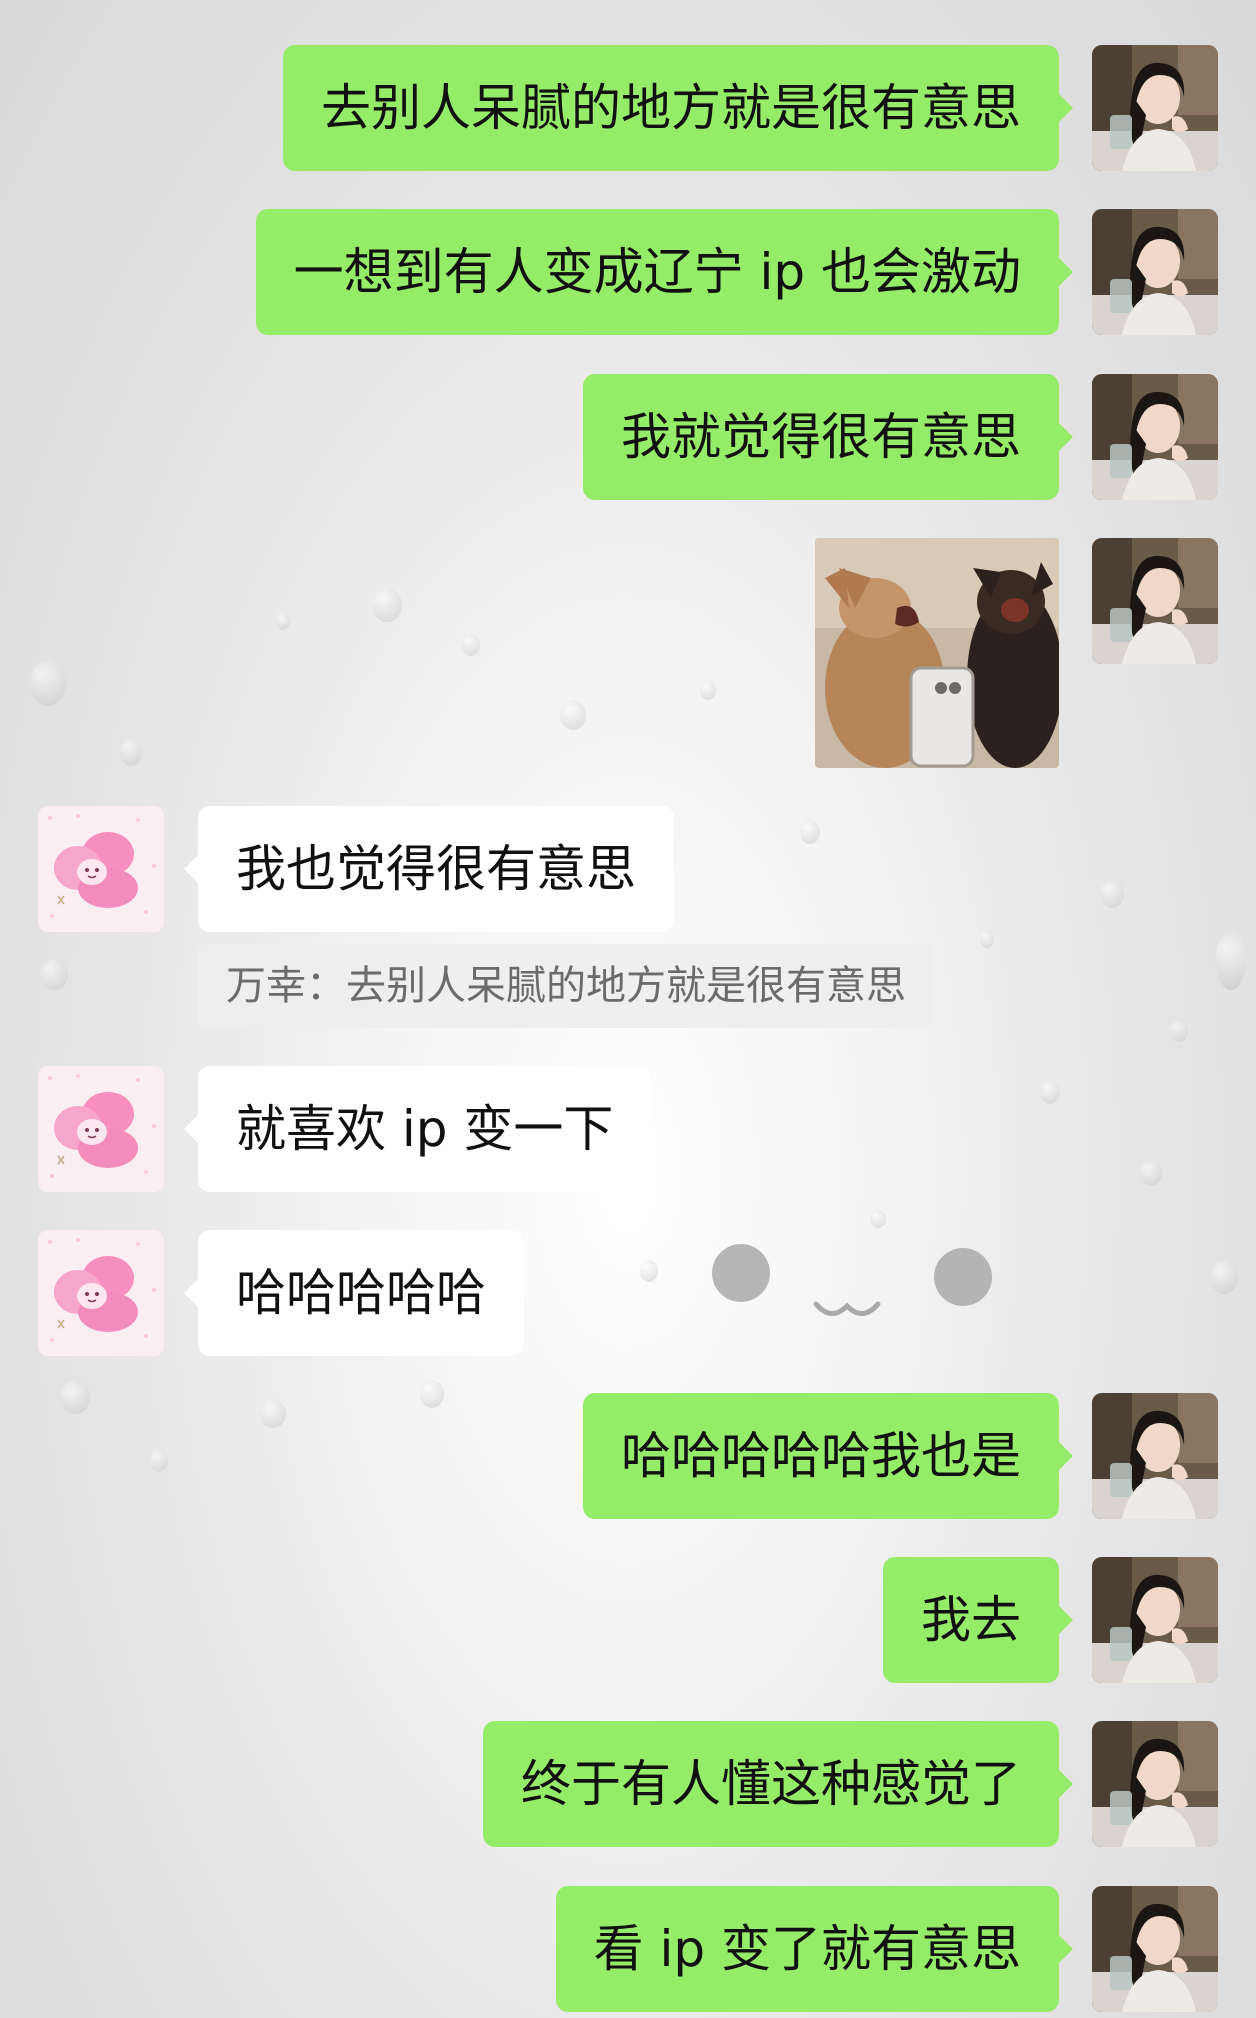  Describe the element at coordinates (429, 869) in the screenshot. I see `message-bubble: 我也觉得很有意思` at that location.